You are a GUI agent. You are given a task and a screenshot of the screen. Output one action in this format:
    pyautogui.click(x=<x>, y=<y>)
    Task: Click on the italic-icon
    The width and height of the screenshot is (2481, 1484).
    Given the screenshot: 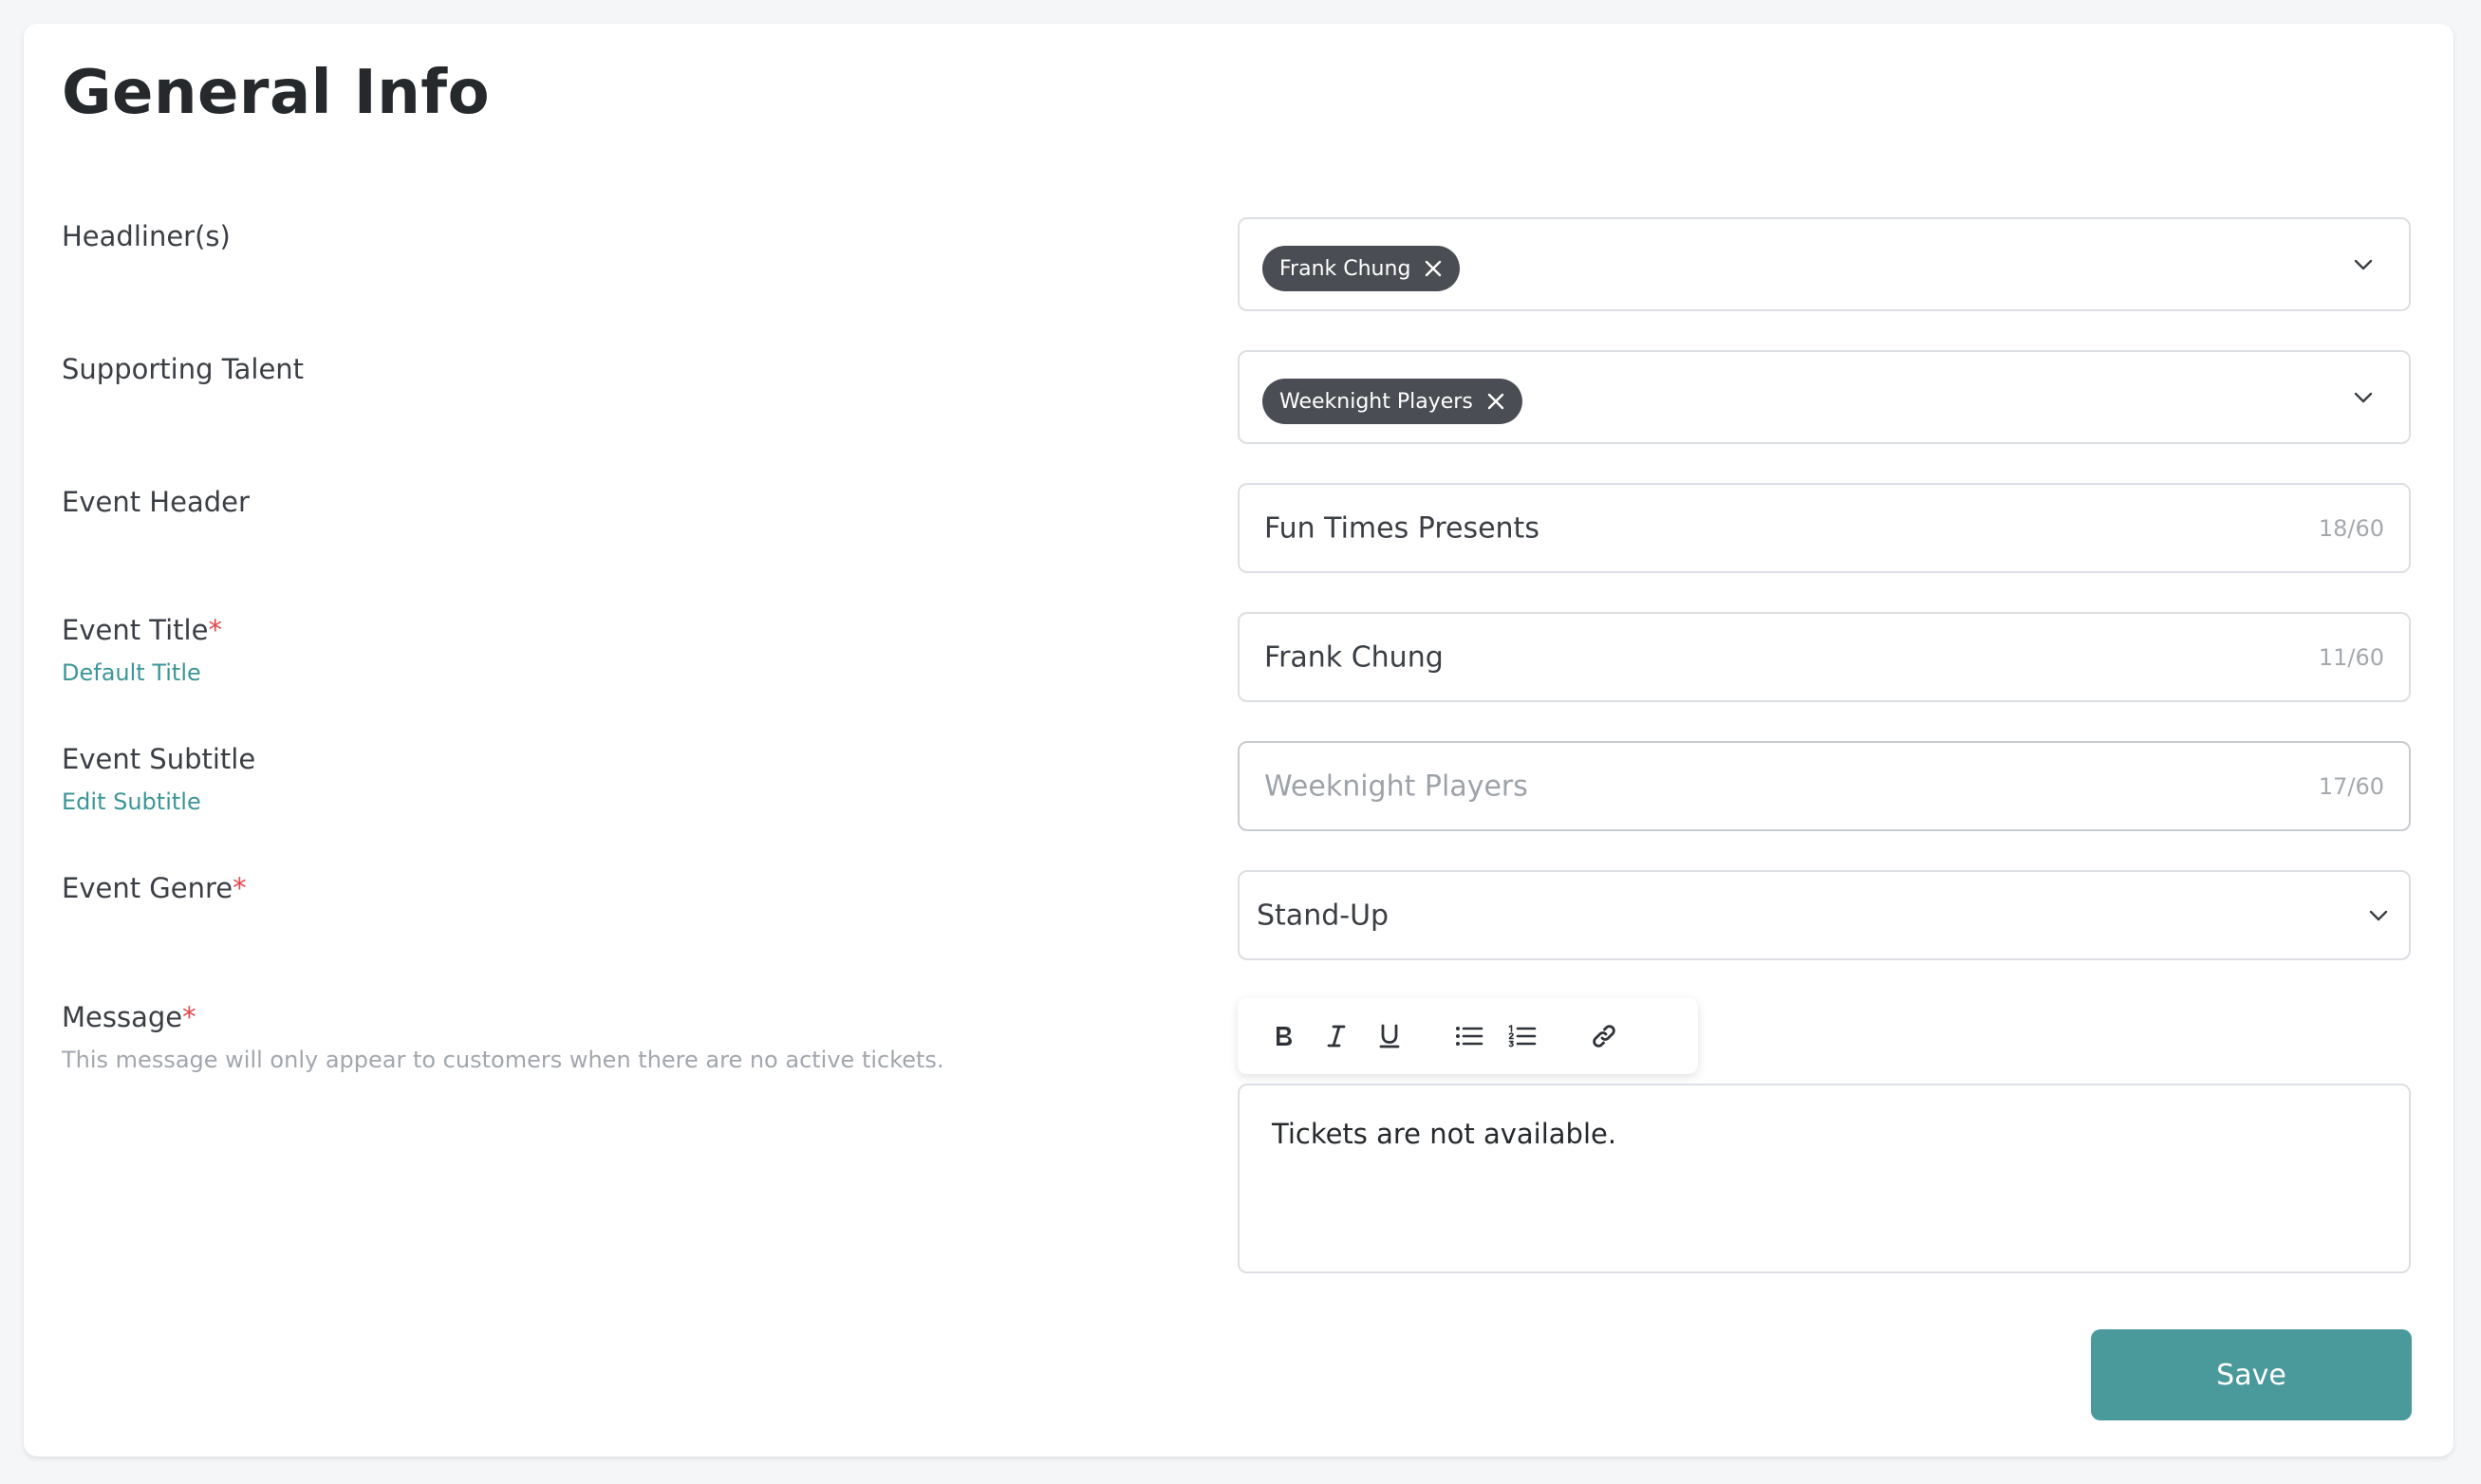 What is the action you would take?
    pyautogui.click(x=1336, y=1036)
    